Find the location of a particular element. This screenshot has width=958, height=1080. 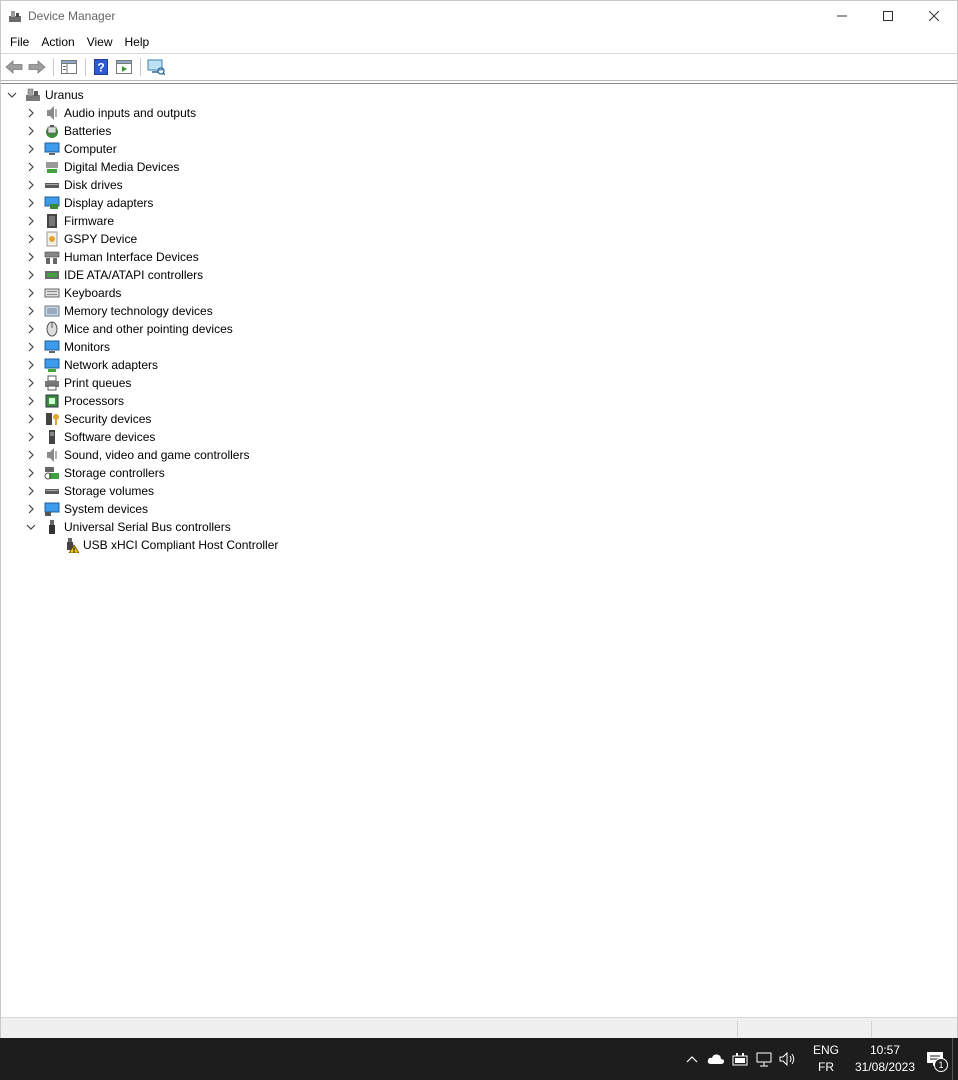

forward-button is located at coordinates (37, 67).